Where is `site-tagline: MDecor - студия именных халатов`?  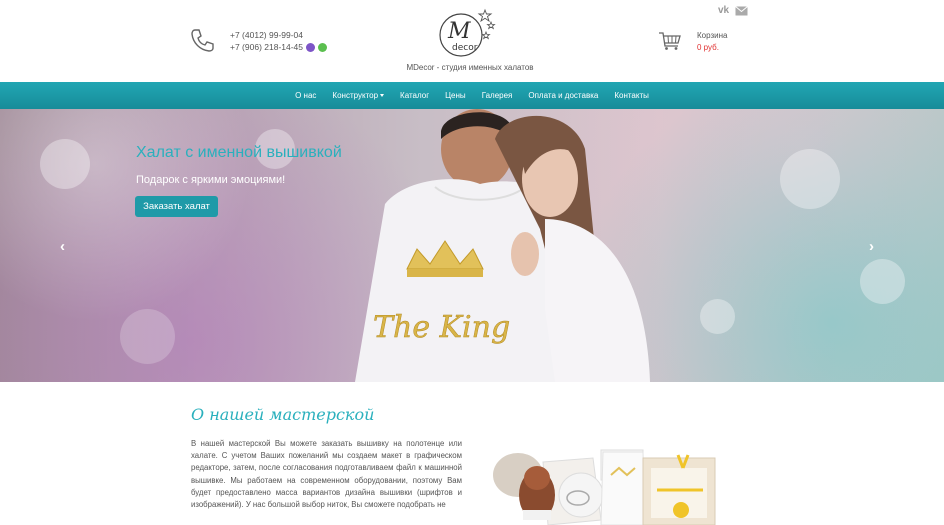
site-tagline: MDecor - студия именных халатов is located at coordinates (470, 67).